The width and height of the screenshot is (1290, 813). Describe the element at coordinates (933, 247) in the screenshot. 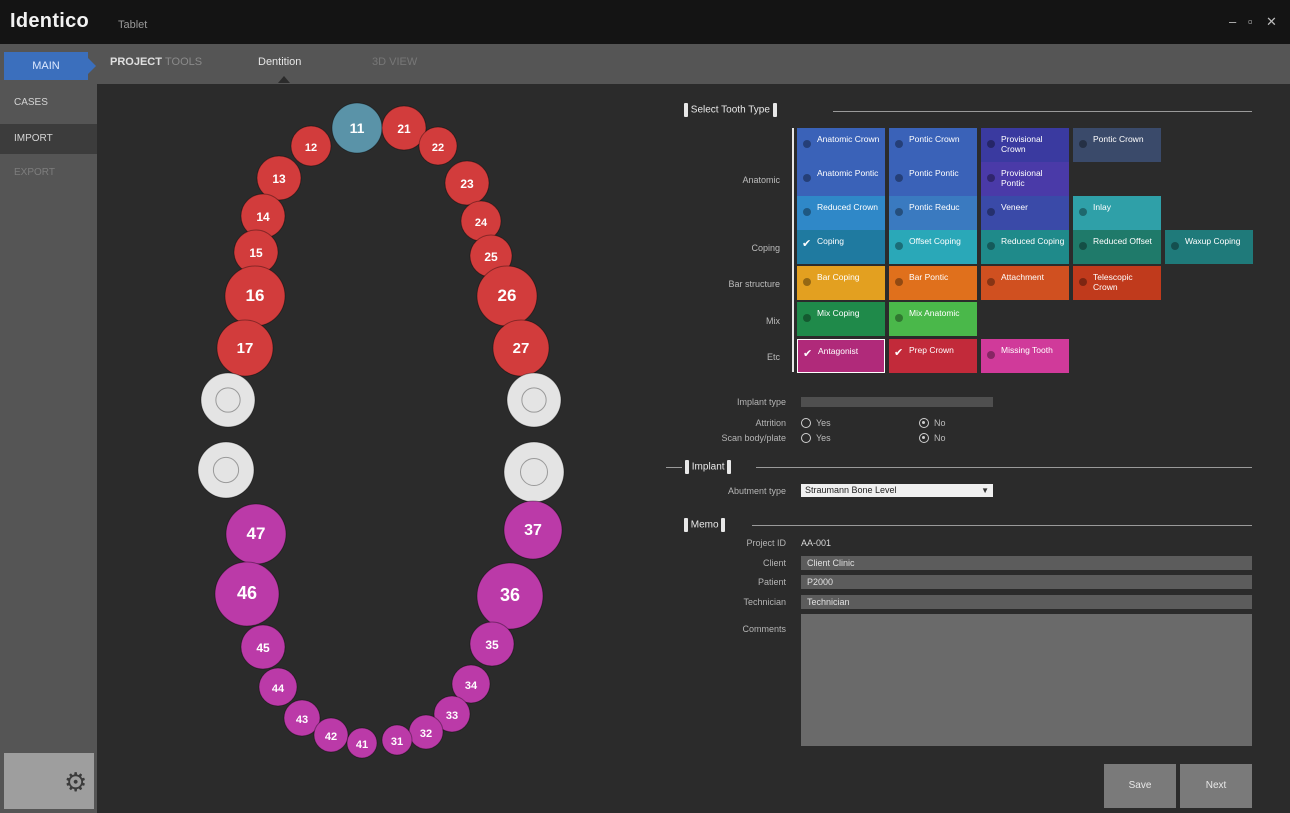

I see `tooth-type-button: Offset Coping` at that location.